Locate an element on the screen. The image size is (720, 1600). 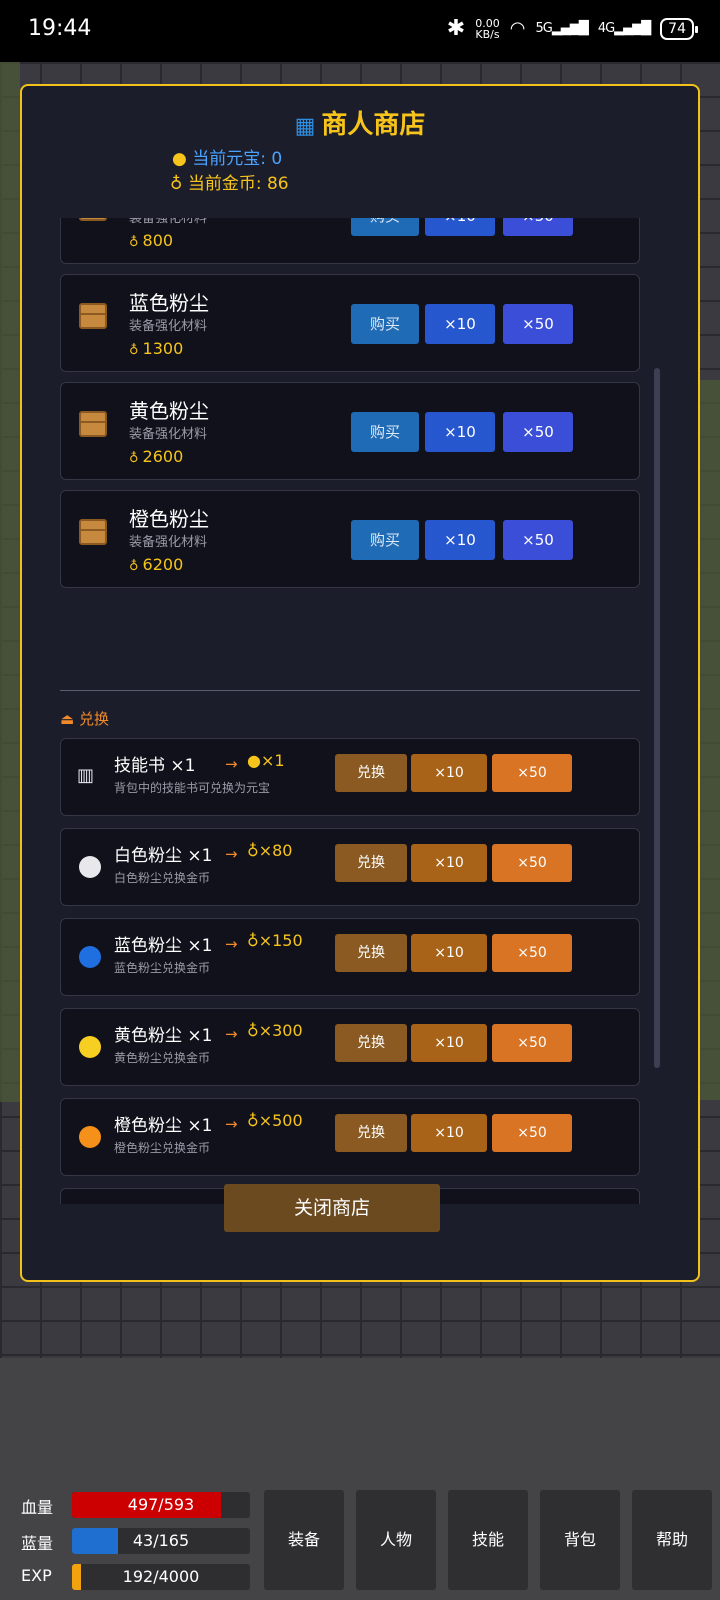
exchange-reward-value: ×300 is located at coordinates (280, 1030).